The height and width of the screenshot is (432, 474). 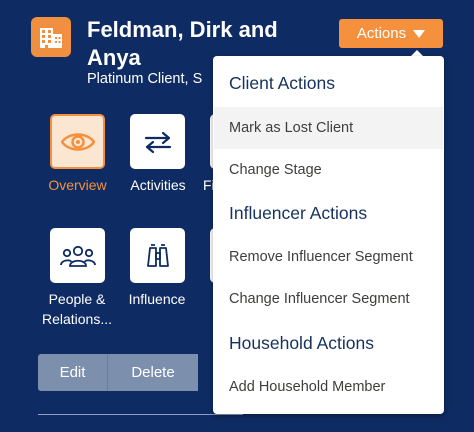 I want to click on people-relations-label-line1: People &, so click(x=77, y=299).